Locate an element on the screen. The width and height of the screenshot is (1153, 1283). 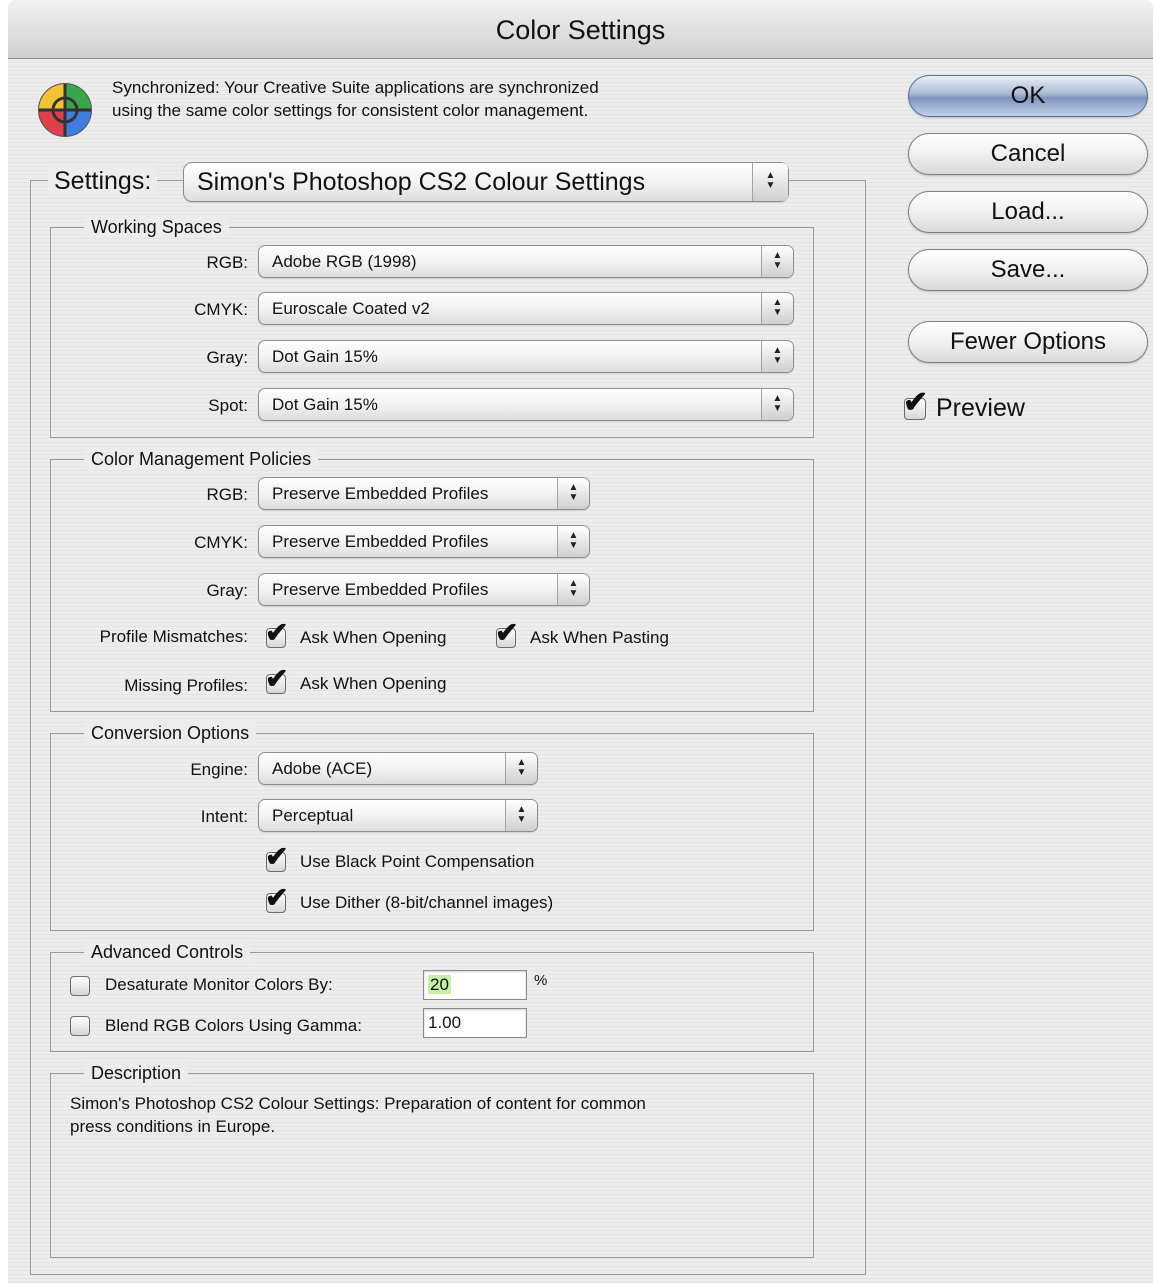
black-point-checkbox: ✔ is located at coordinates (276, 856).